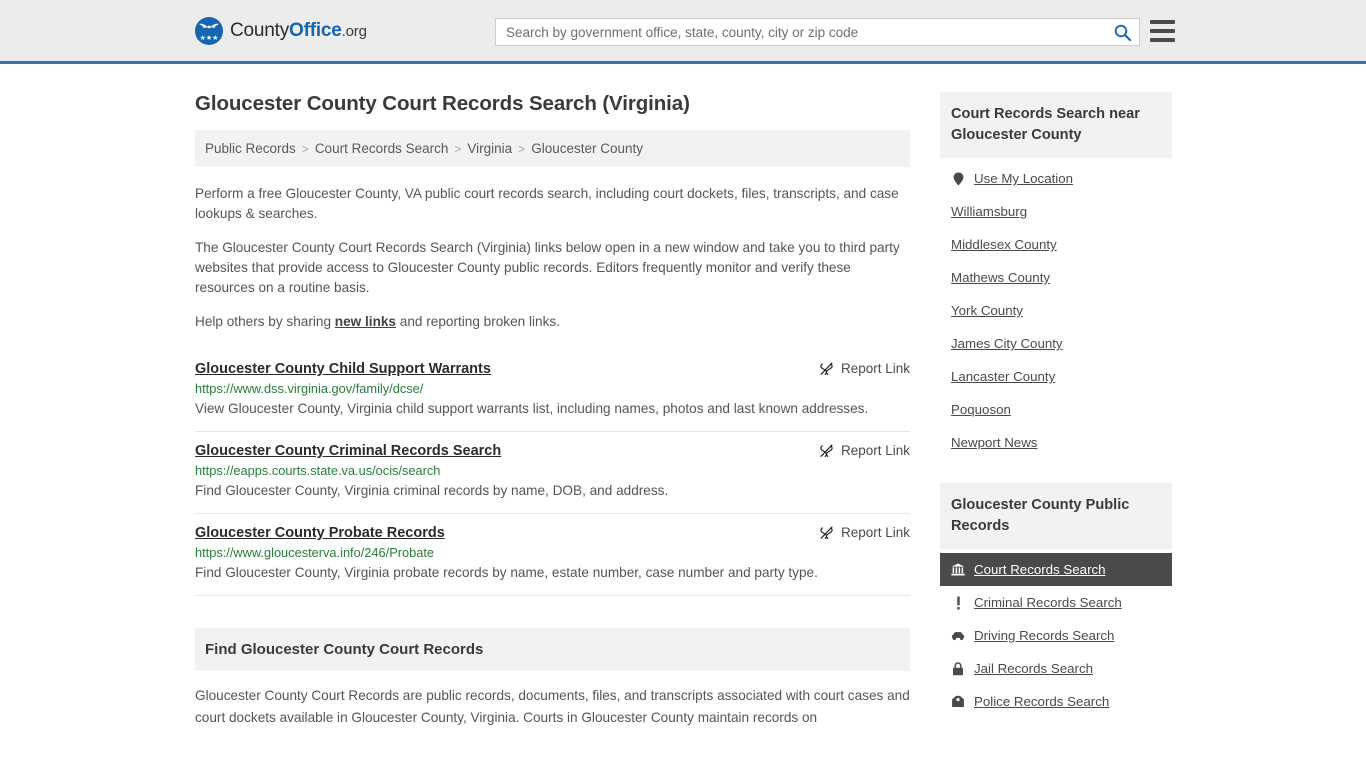 This screenshot has height=768, width=1366. Describe the element at coordinates (365, 321) in the screenshot. I see `new-links-link: new links` at that location.